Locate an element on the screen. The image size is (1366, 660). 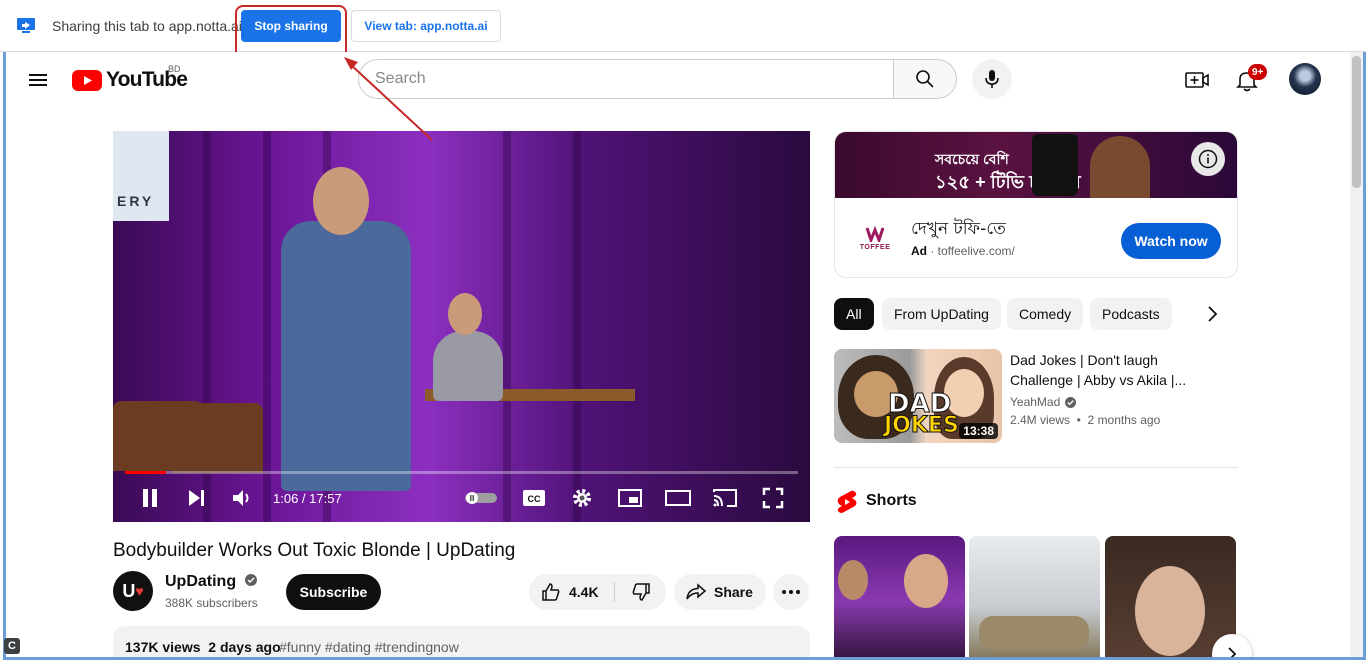
venue-sign-text: ERY is located at coordinates (136, 201).